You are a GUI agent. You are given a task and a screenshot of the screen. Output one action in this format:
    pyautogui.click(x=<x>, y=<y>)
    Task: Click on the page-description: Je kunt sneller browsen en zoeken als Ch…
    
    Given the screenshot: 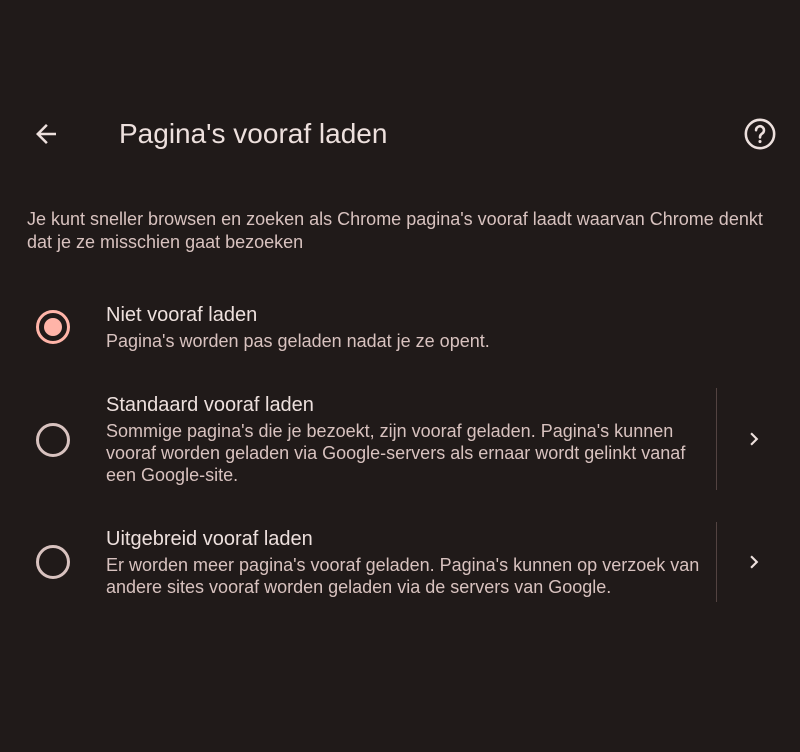 What is the action you would take?
    pyautogui.click(x=395, y=230)
    